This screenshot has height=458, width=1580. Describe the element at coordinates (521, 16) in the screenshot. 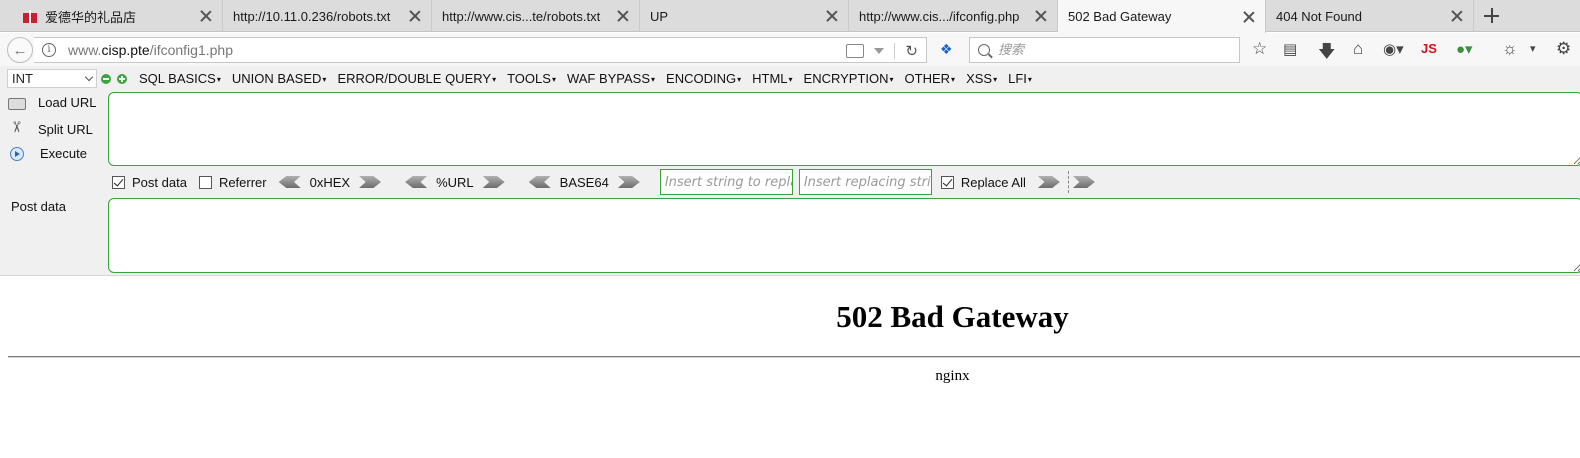

I see `tab-title: http://www.cis...te/robots.txt` at that location.